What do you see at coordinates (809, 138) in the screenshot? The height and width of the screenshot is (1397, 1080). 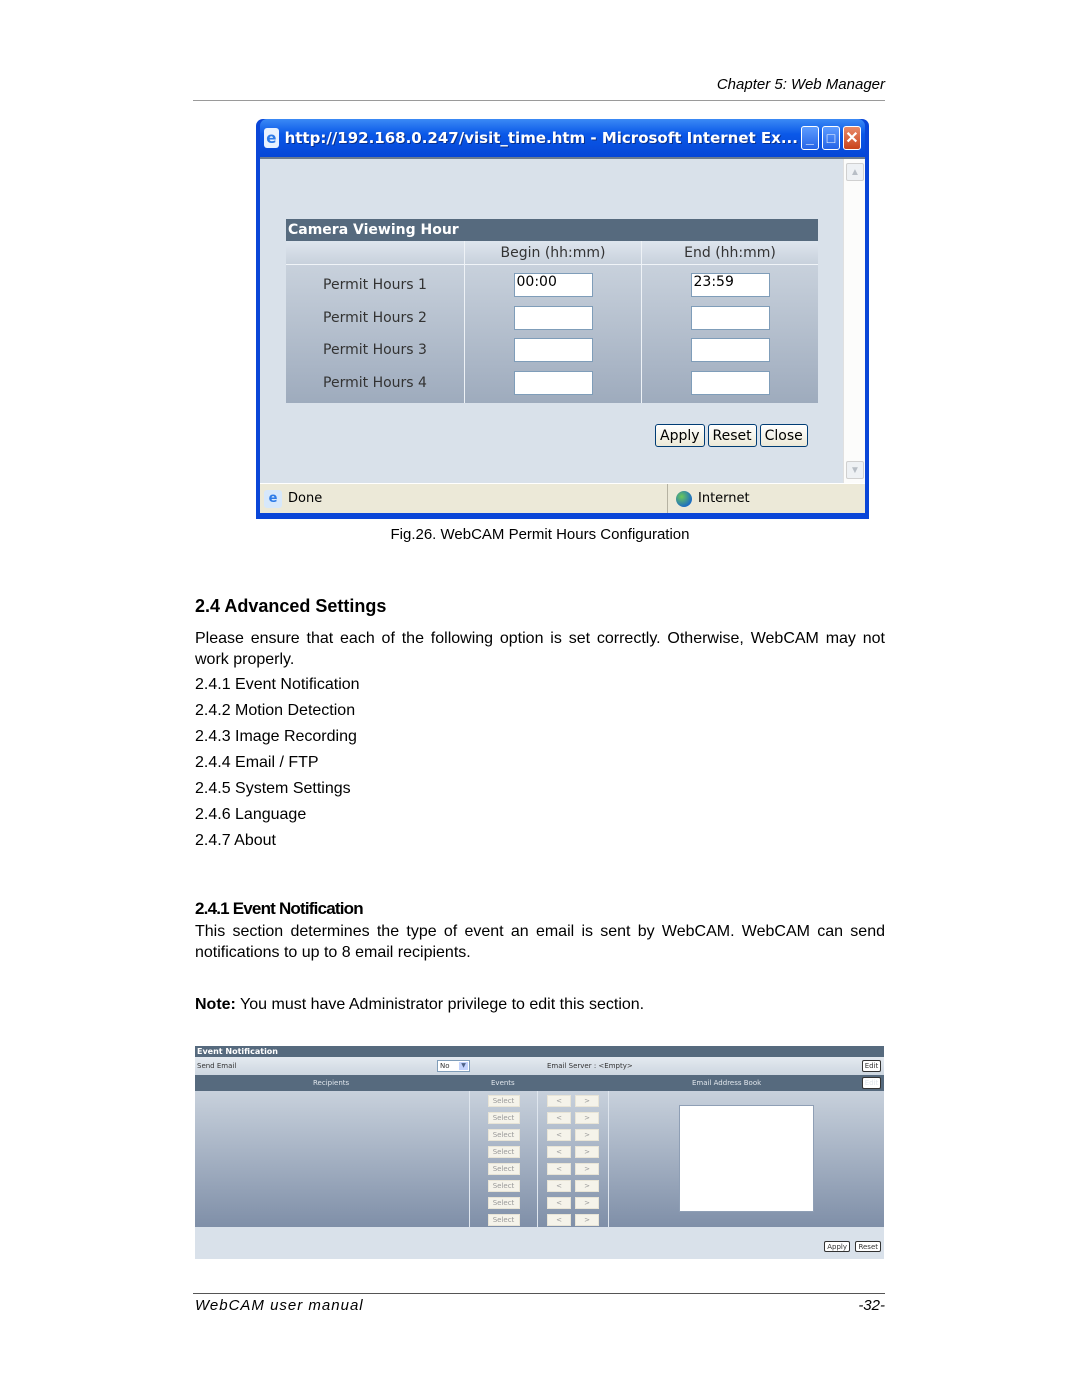 I see `minimize-button: _` at bounding box center [809, 138].